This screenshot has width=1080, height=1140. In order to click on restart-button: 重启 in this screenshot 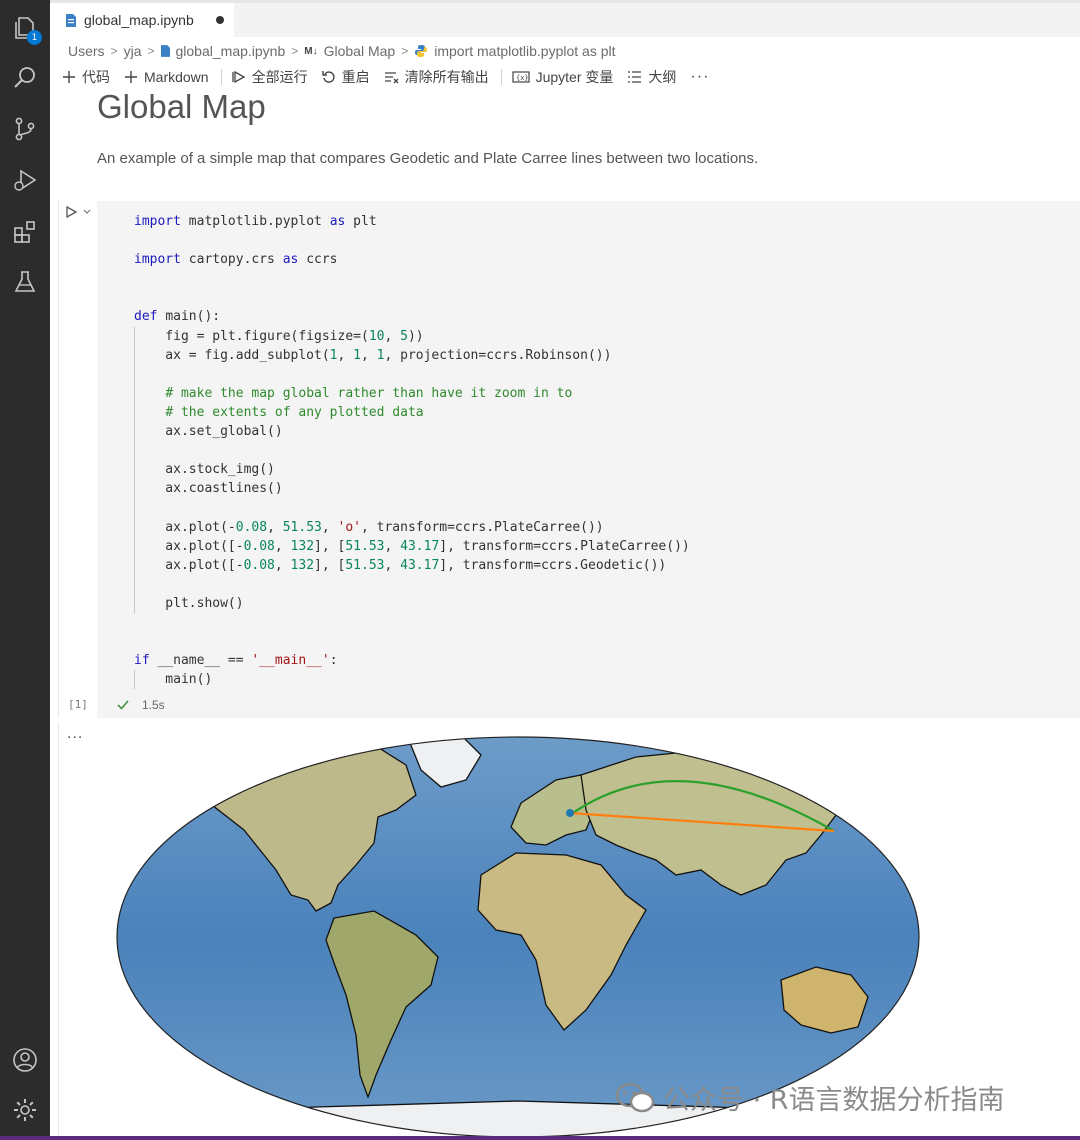, I will do `click(345, 77)`.